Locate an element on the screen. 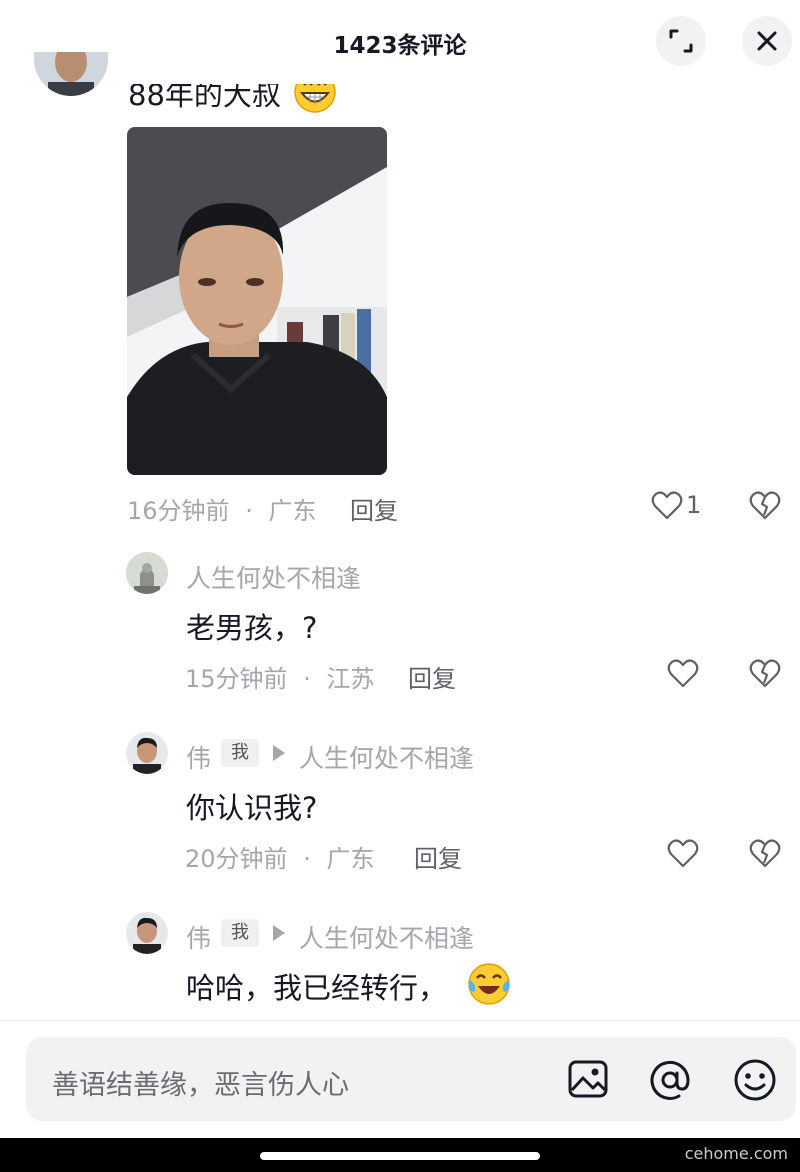 The image size is (800, 1172). comments-header: 1423条评论 is located at coordinates (400, 42).